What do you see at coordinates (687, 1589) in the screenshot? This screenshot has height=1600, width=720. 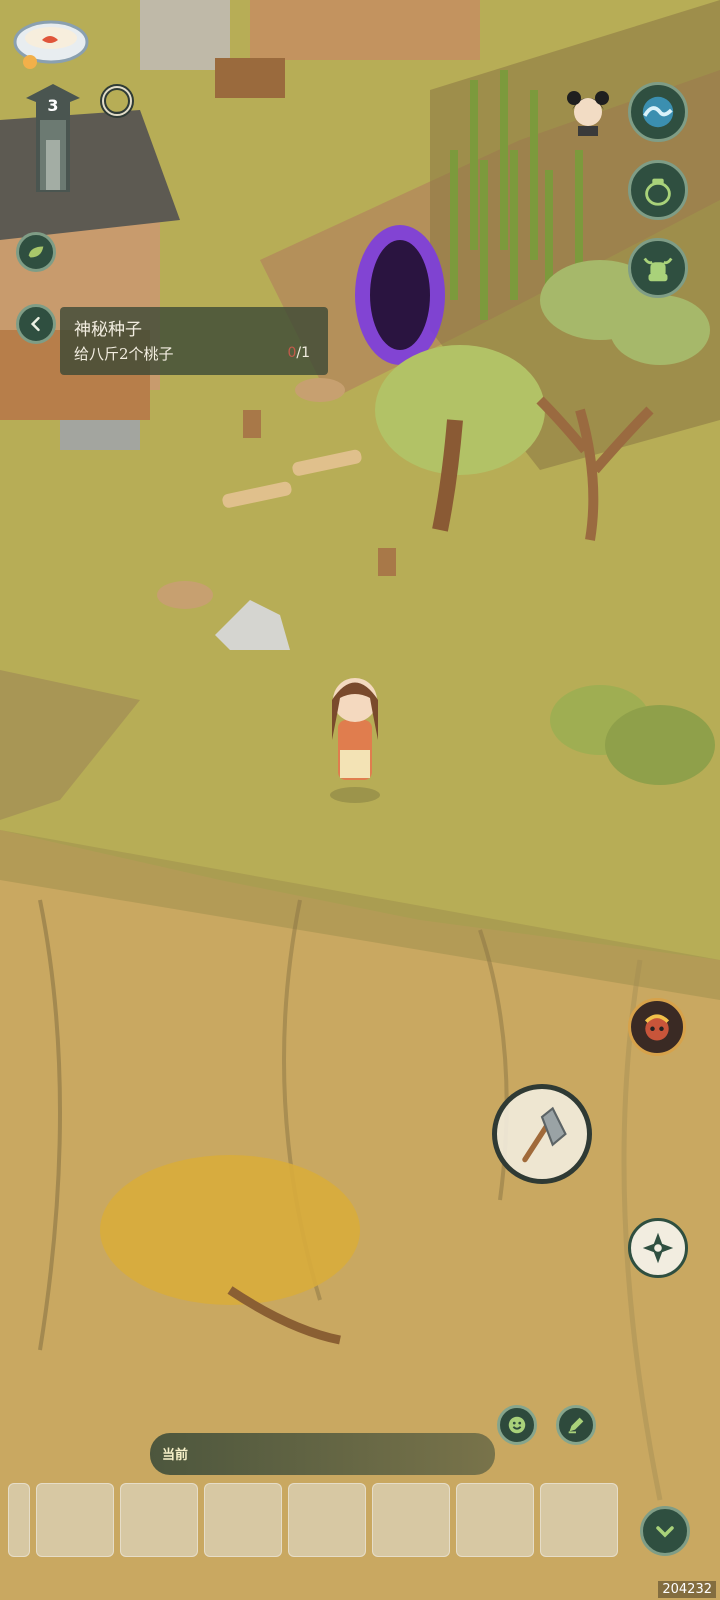 I see `watermark: 204232` at bounding box center [687, 1589].